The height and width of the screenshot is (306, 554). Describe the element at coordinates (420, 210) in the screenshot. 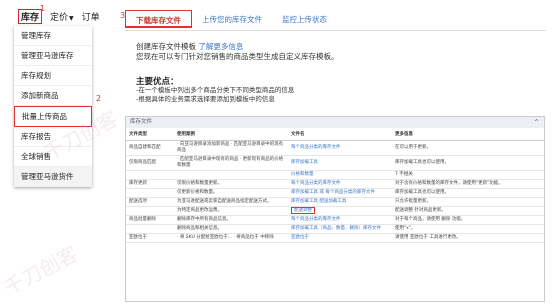

I see `cell-more-info-text: 配送调整 针对商品更新。` at that location.